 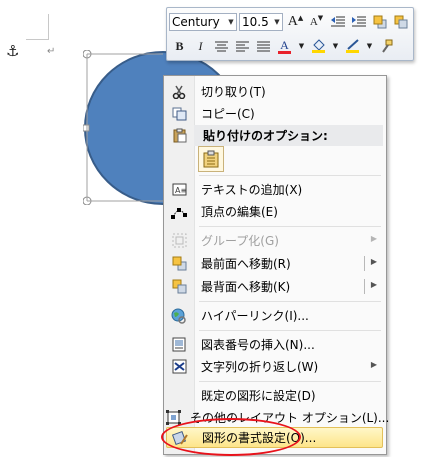 I want to click on italic-button: I, so click(x=200, y=46).